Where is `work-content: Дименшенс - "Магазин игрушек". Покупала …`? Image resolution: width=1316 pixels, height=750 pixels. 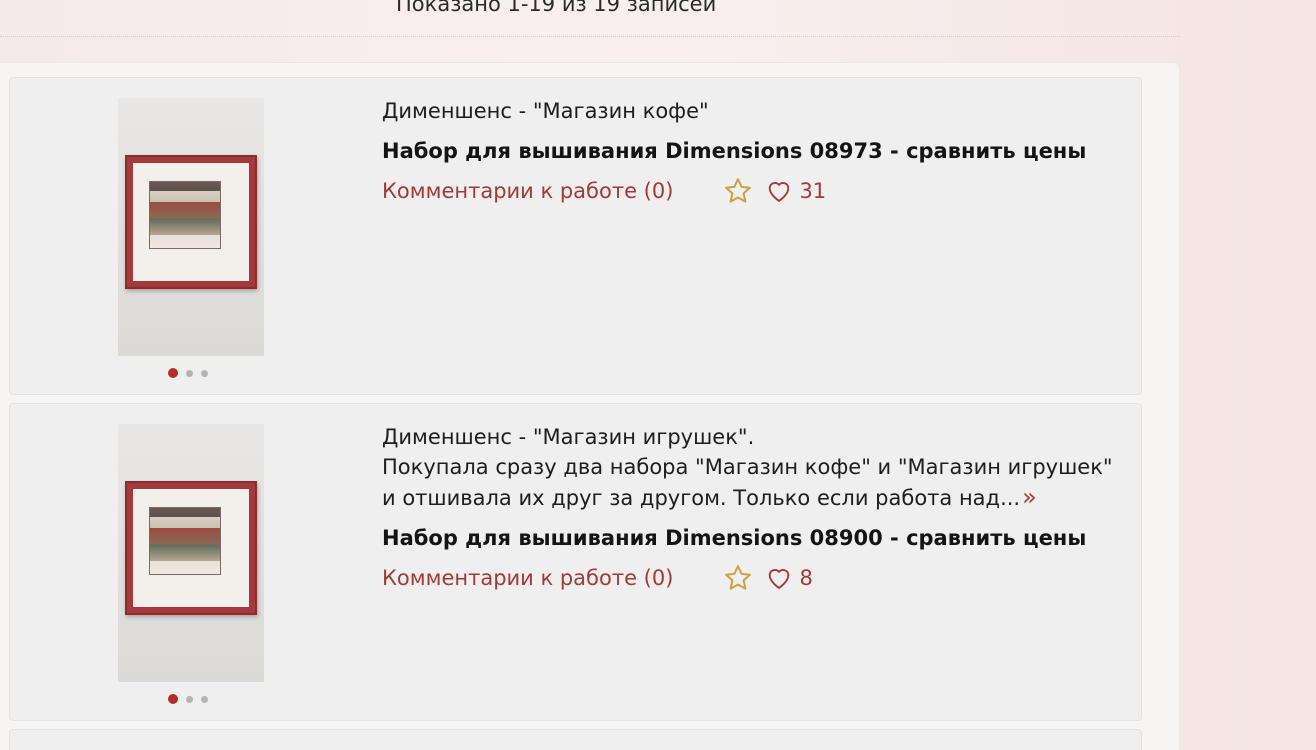
work-content: Дименшенс - "Магазин игрушек". Покупала … is located at coordinates (752, 507).